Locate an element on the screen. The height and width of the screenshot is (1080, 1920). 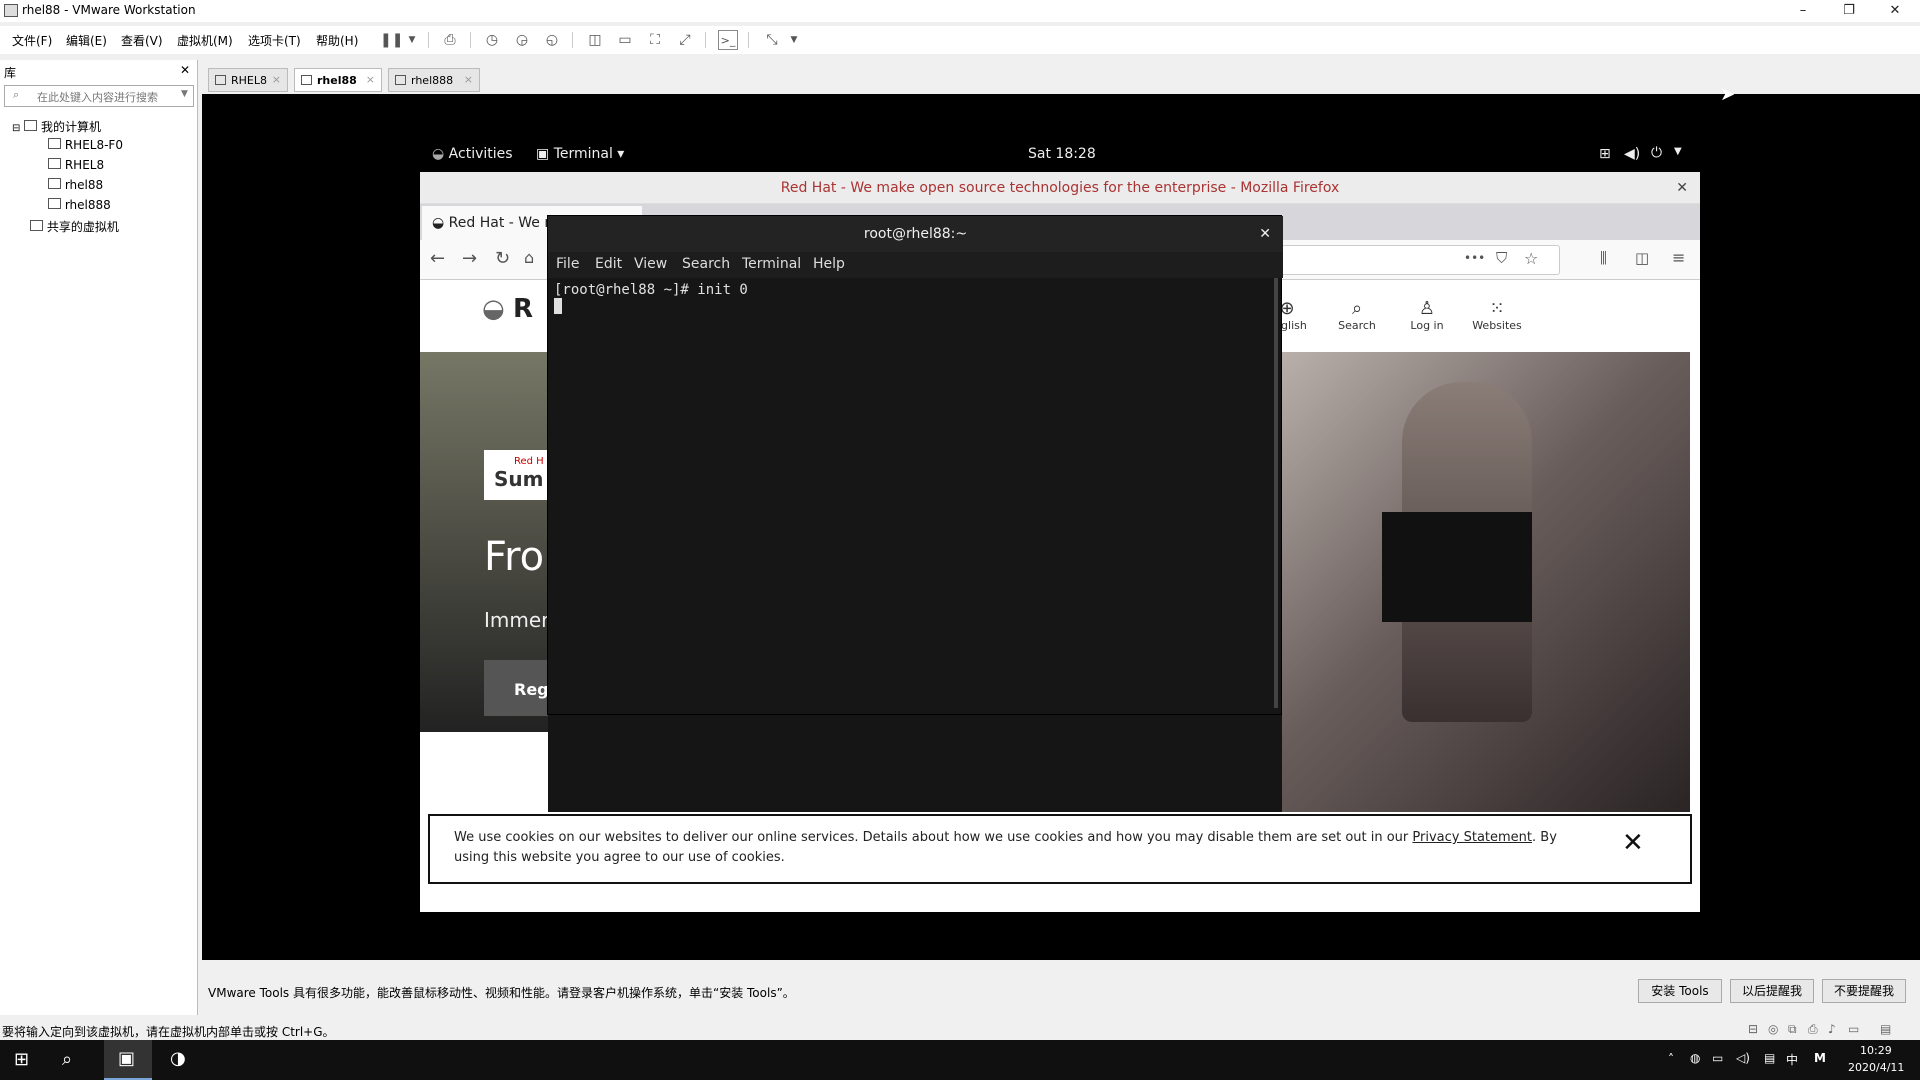
app-icon: ◑ is located at coordinates (178, 1058).